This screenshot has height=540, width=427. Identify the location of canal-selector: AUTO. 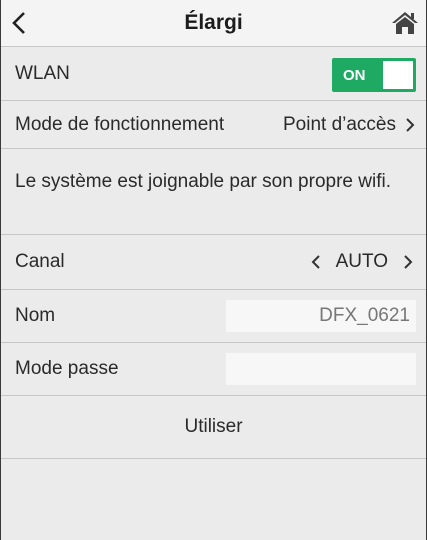
(362, 262).